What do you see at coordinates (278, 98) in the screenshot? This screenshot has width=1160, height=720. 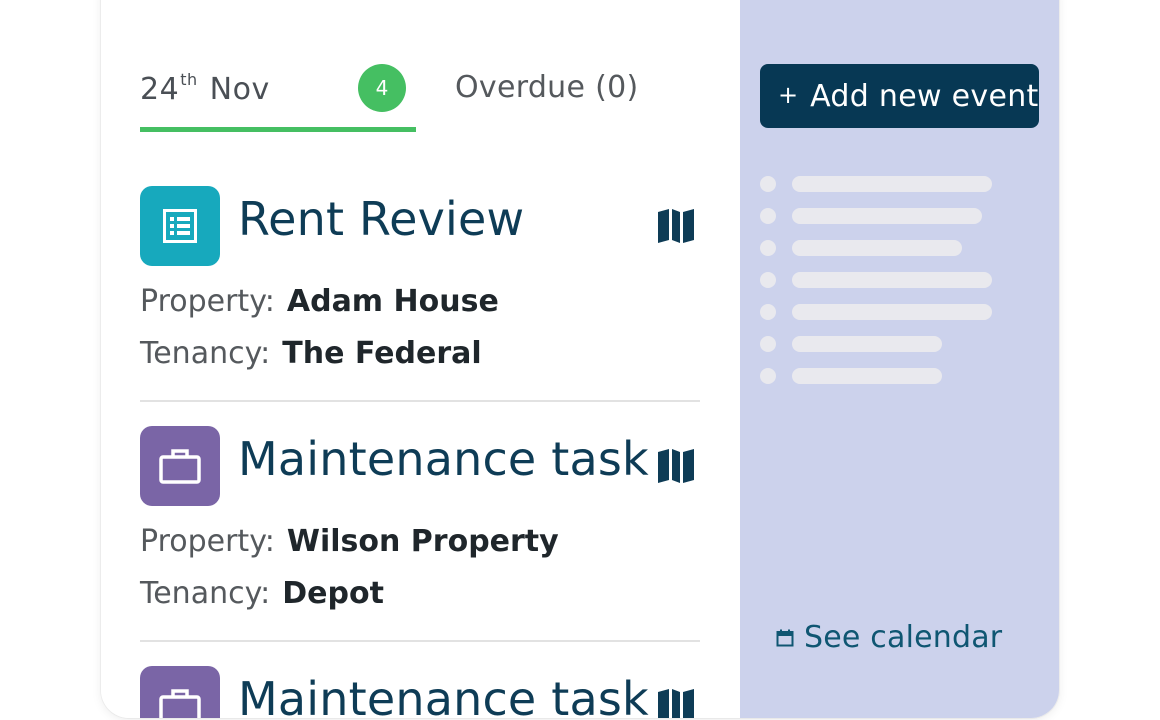 I see `tab-today: 24th Nov 4` at bounding box center [278, 98].